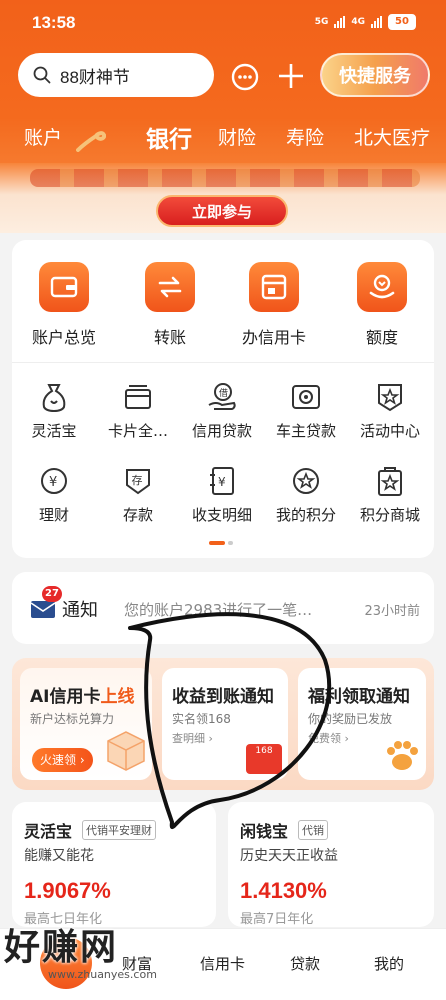 This screenshot has height=1000, width=446. What do you see at coordinates (64, 287) in the screenshot?
I see `wallet-icon` at bounding box center [64, 287].